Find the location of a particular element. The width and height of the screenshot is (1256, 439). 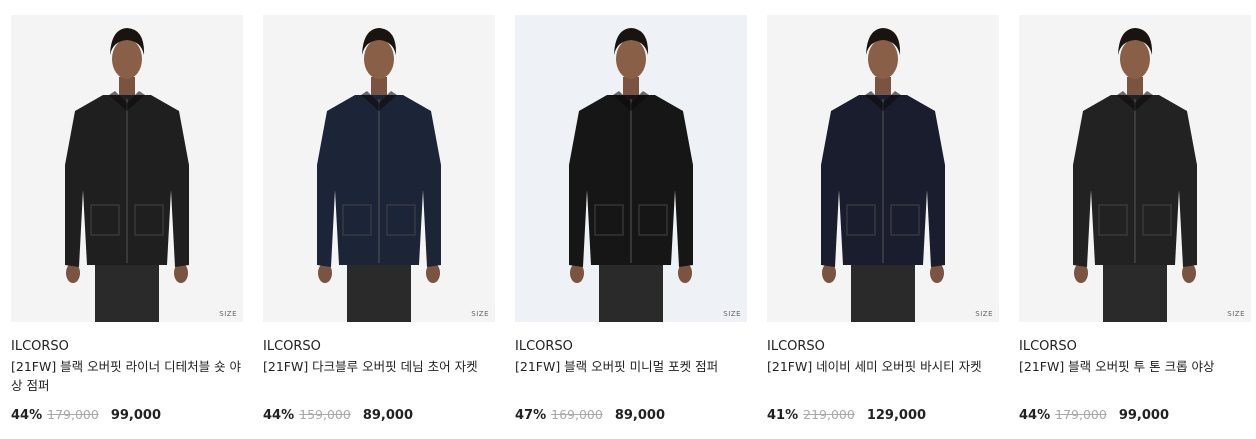

price-row: 44% 159,000 89,000 is located at coordinates (379, 415).